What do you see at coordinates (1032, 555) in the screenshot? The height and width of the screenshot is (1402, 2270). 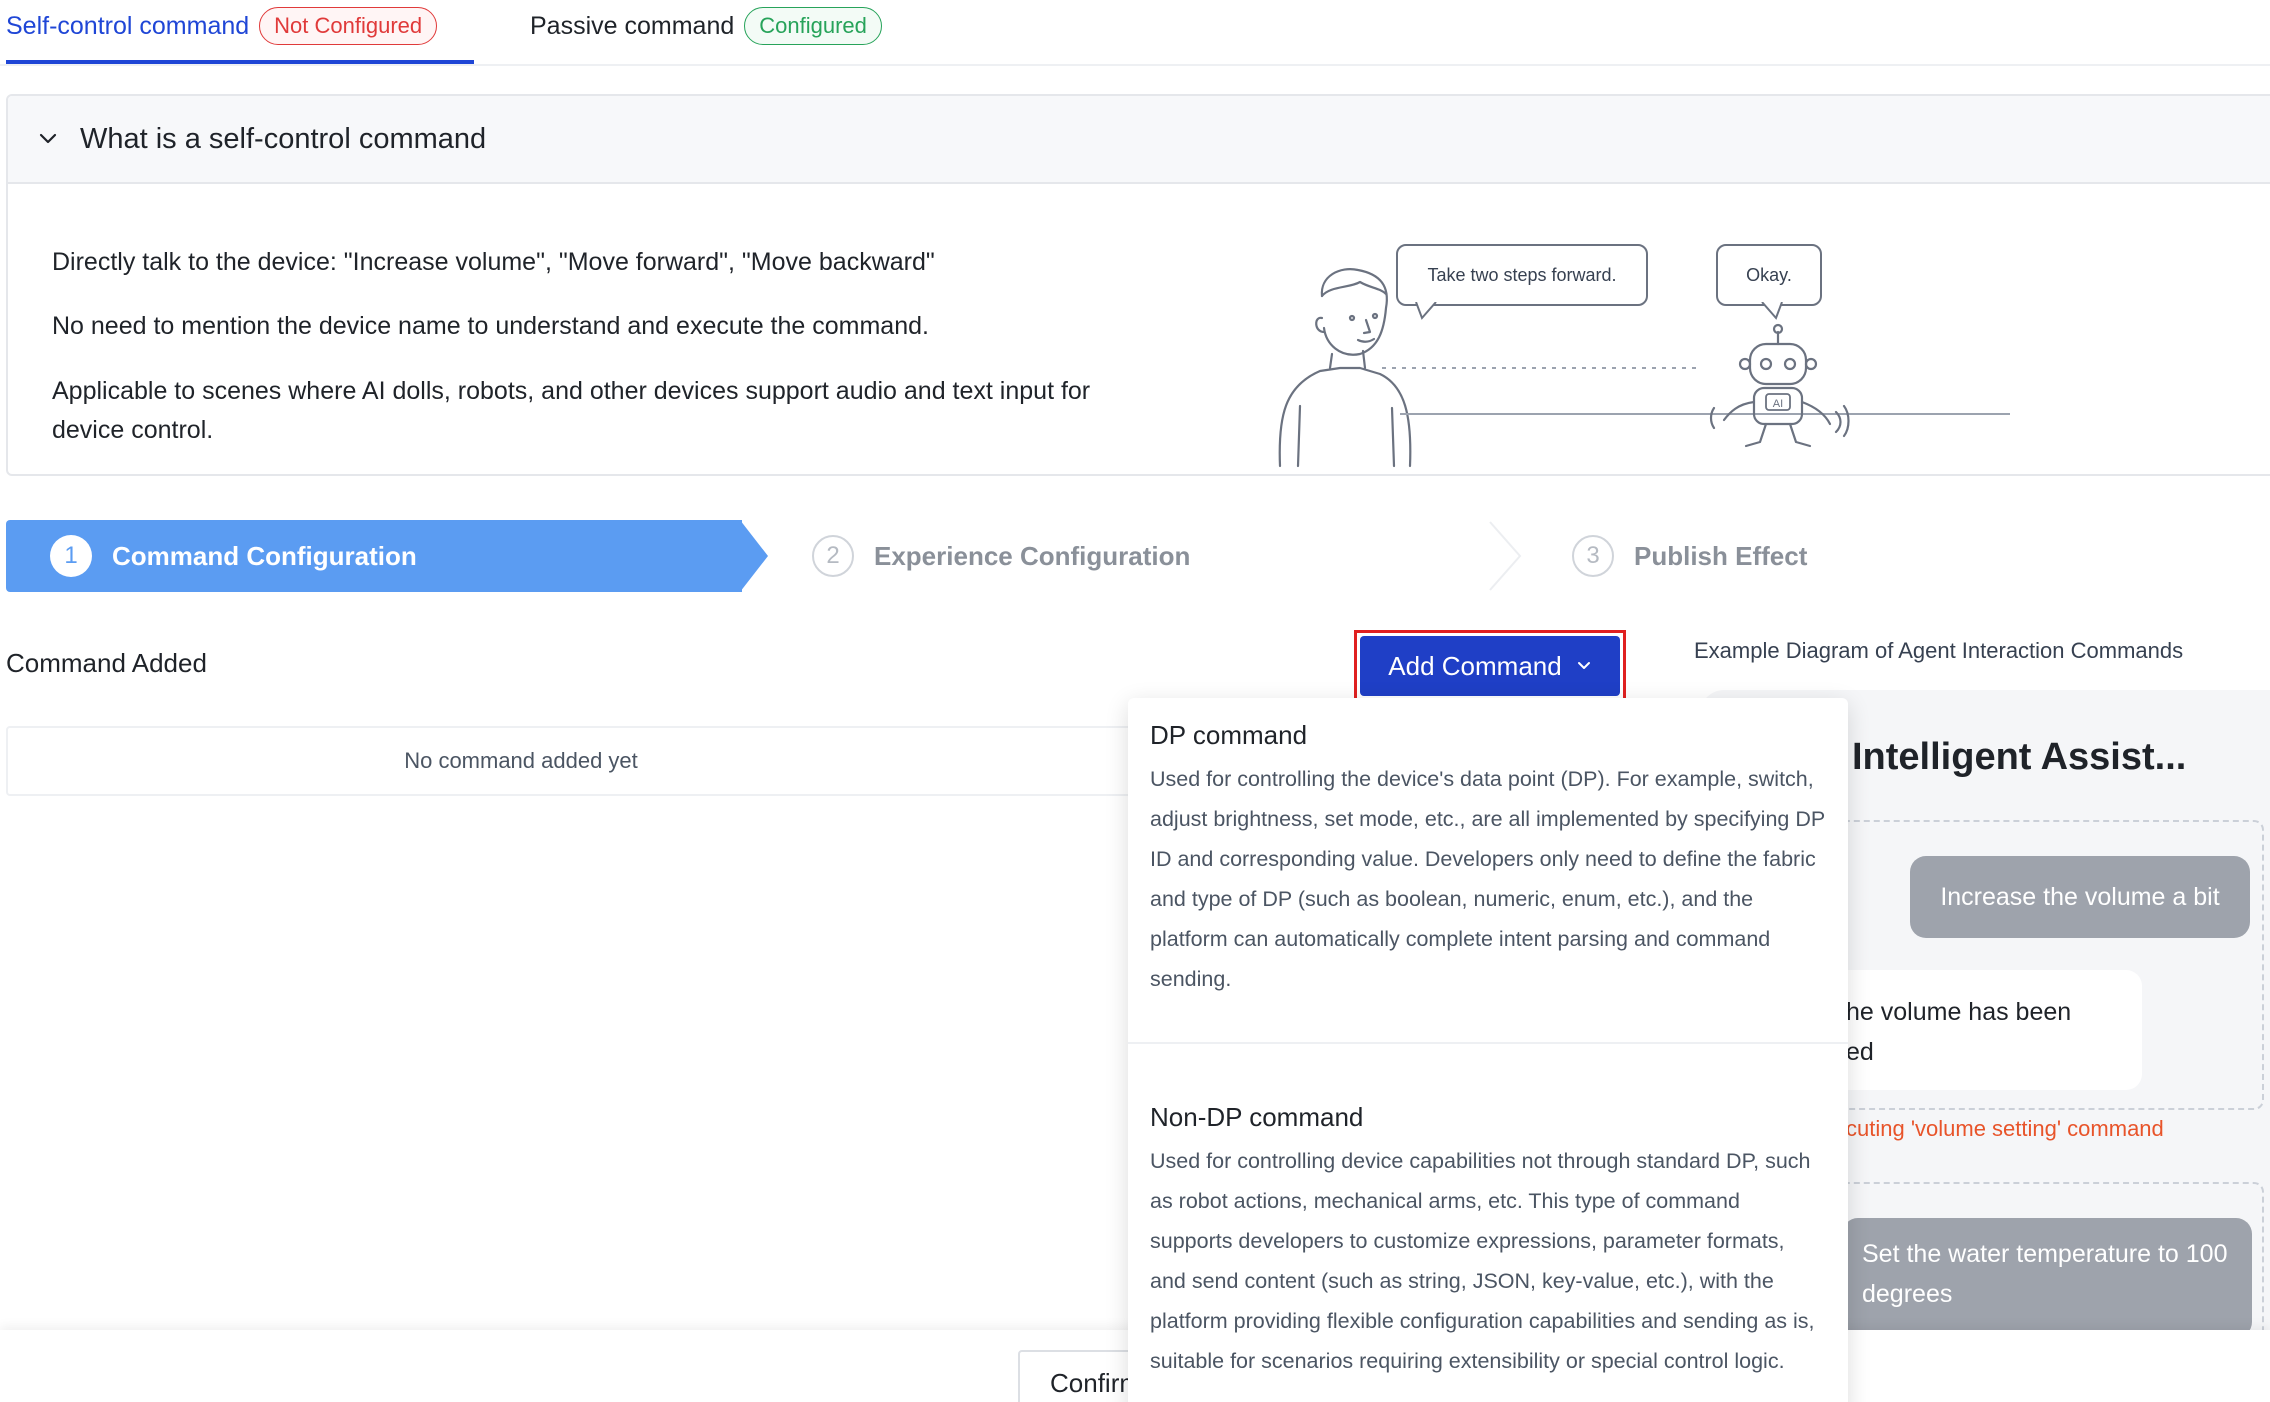 I see `step-label-2: Experience Configuration` at bounding box center [1032, 555].